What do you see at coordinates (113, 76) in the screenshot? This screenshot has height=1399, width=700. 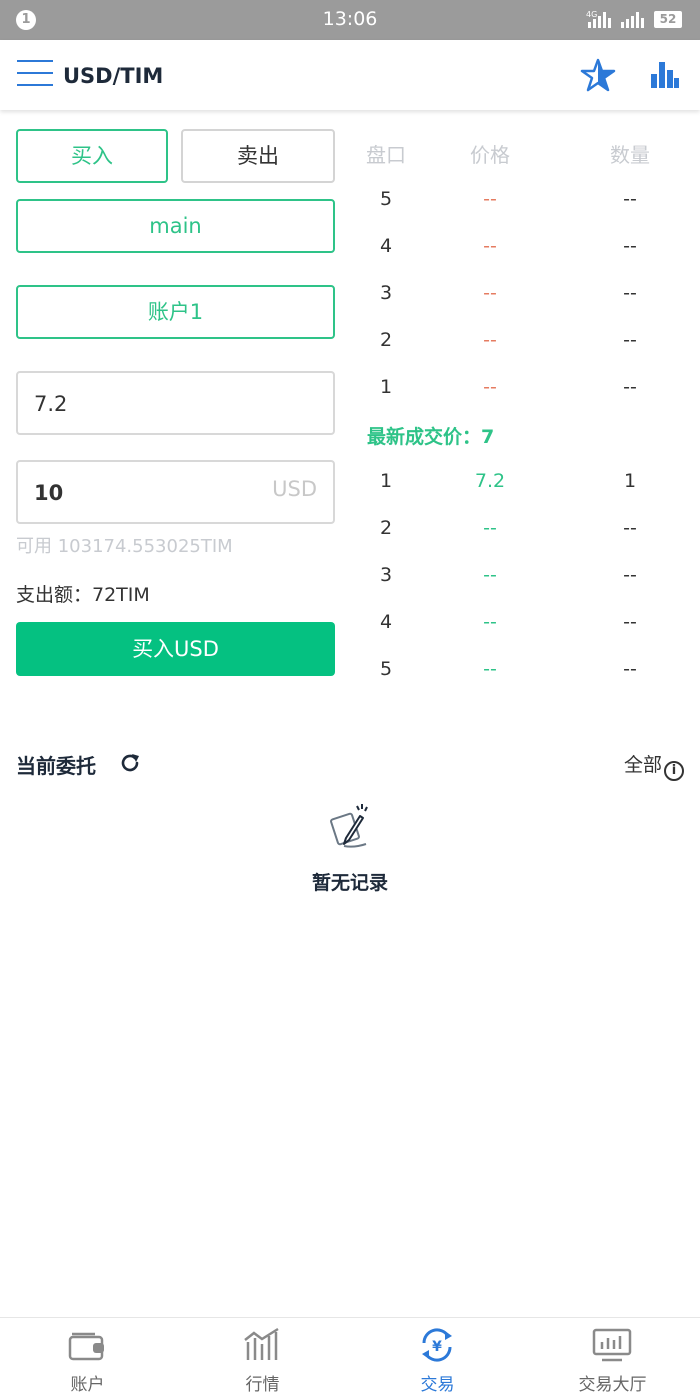 I see `pair-title: USD/TIM` at bounding box center [113, 76].